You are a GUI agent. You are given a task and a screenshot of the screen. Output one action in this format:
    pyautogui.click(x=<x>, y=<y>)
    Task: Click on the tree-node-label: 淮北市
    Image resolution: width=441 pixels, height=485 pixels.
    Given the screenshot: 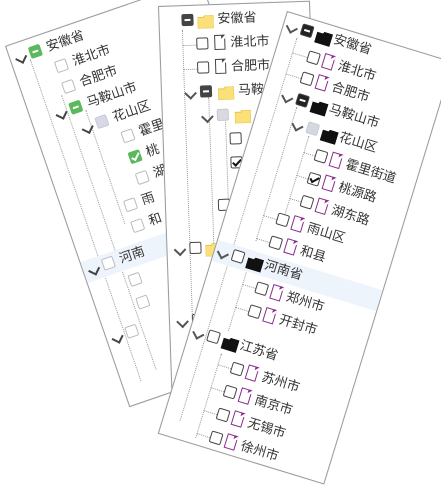 What is the action you would take?
    pyautogui.click(x=250, y=42)
    